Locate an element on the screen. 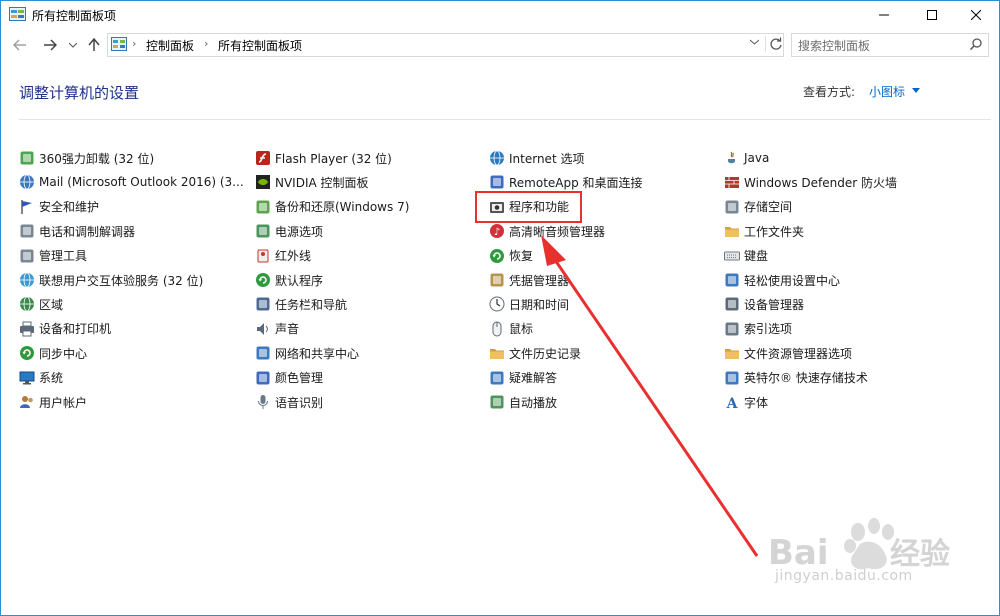  minimize-icon is located at coordinates (884, 15).